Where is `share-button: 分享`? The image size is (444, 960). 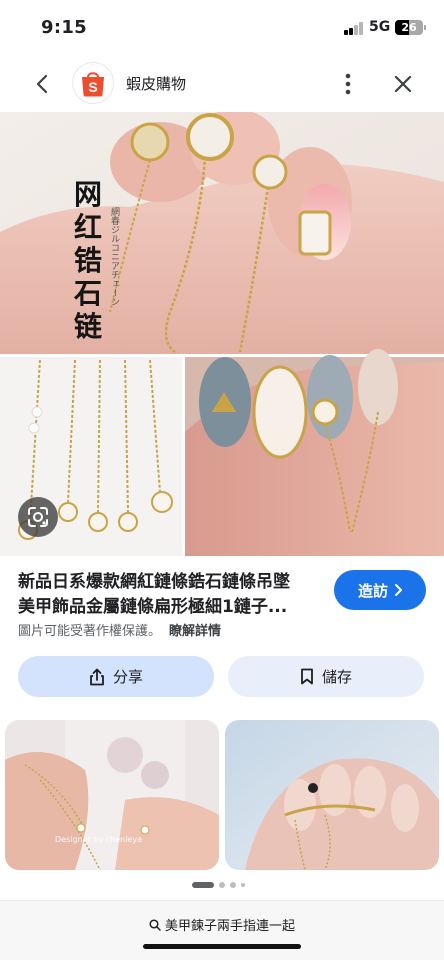 share-button: 分享 is located at coordinates (116, 676).